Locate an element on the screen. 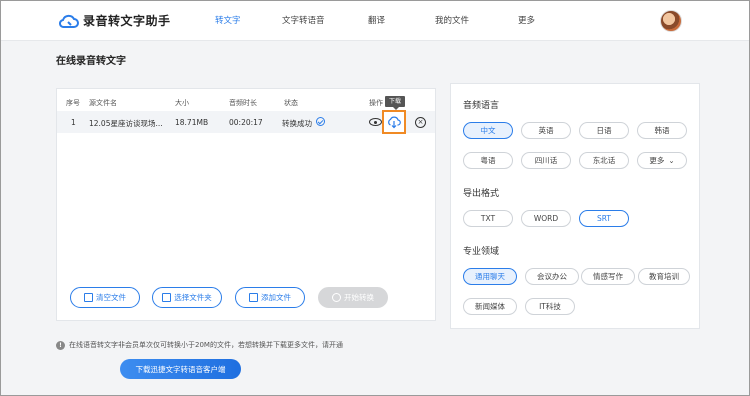 This screenshot has height=396, width=750. lang-more-label: 更多 is located at coordinates (657, 160).